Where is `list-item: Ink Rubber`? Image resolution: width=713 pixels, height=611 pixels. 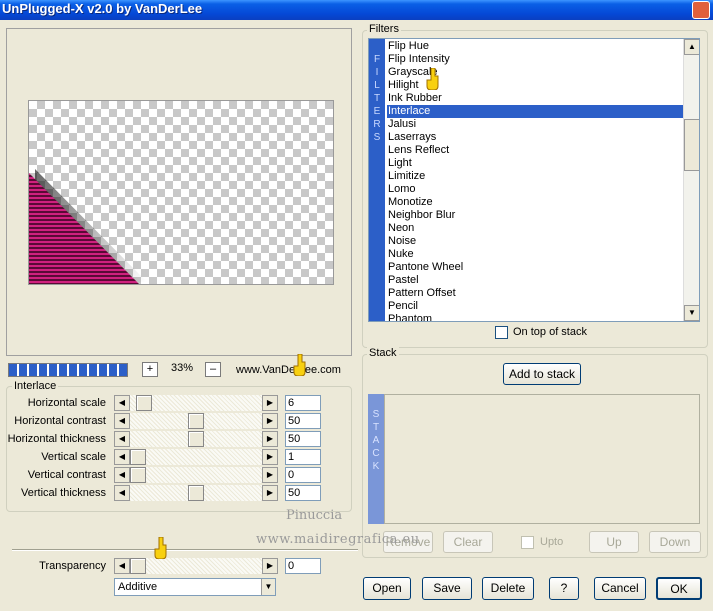
list-item: Ink Rubber is located at coordinates (535, 98).